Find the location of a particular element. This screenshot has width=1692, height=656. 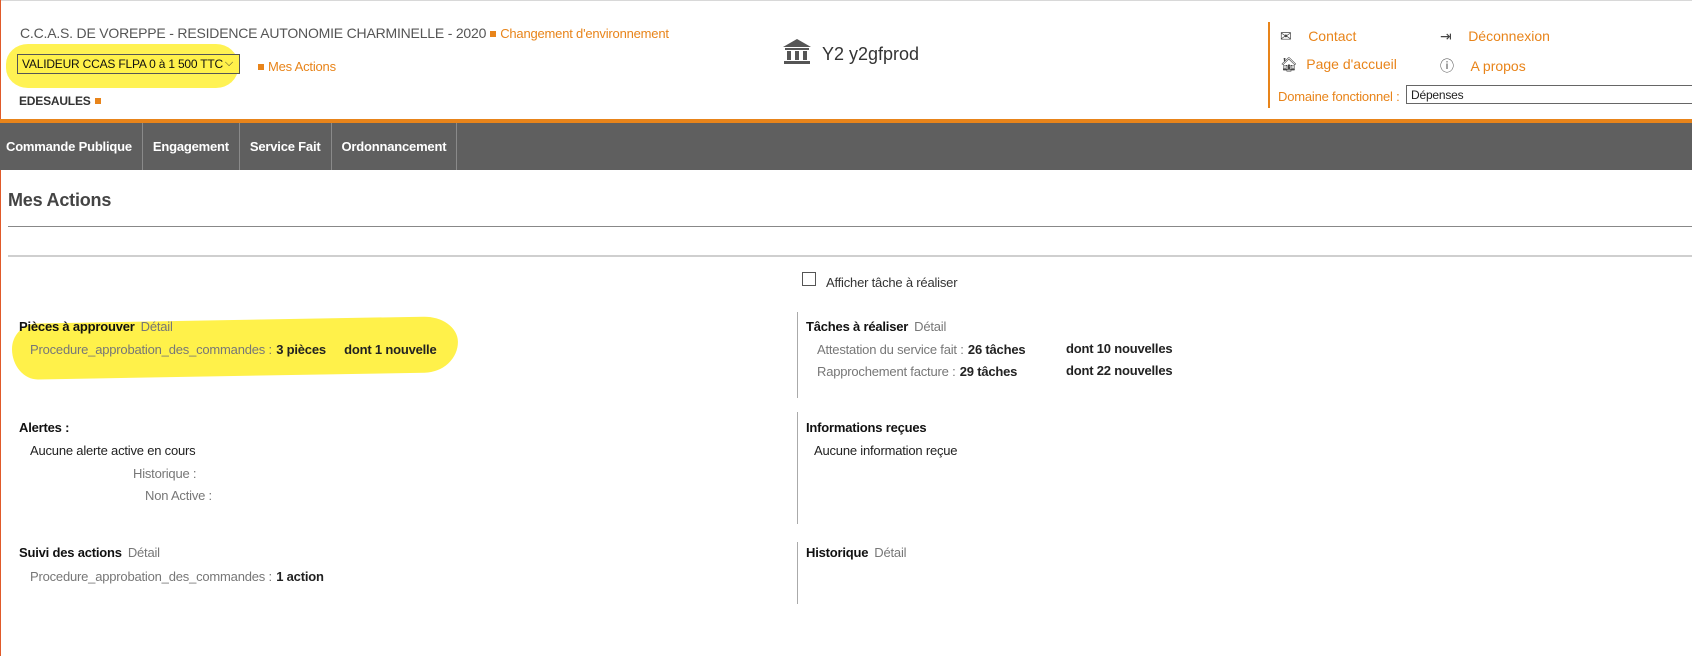

alerts-title: Alertes : is located at coordinates (44, 427).